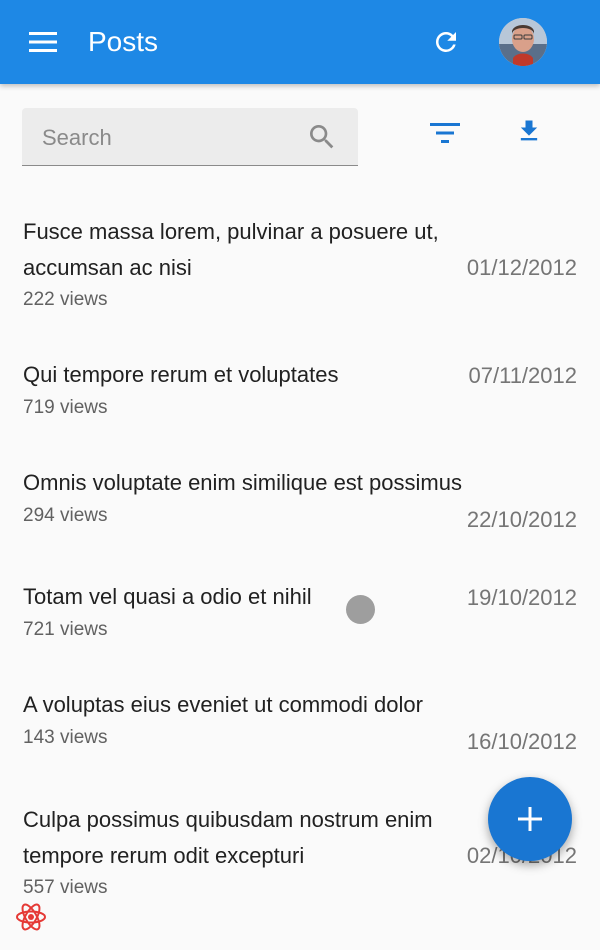 This screenshot has height=950, width=600. I want to click on post-views: 222 views, so click(65, 299).